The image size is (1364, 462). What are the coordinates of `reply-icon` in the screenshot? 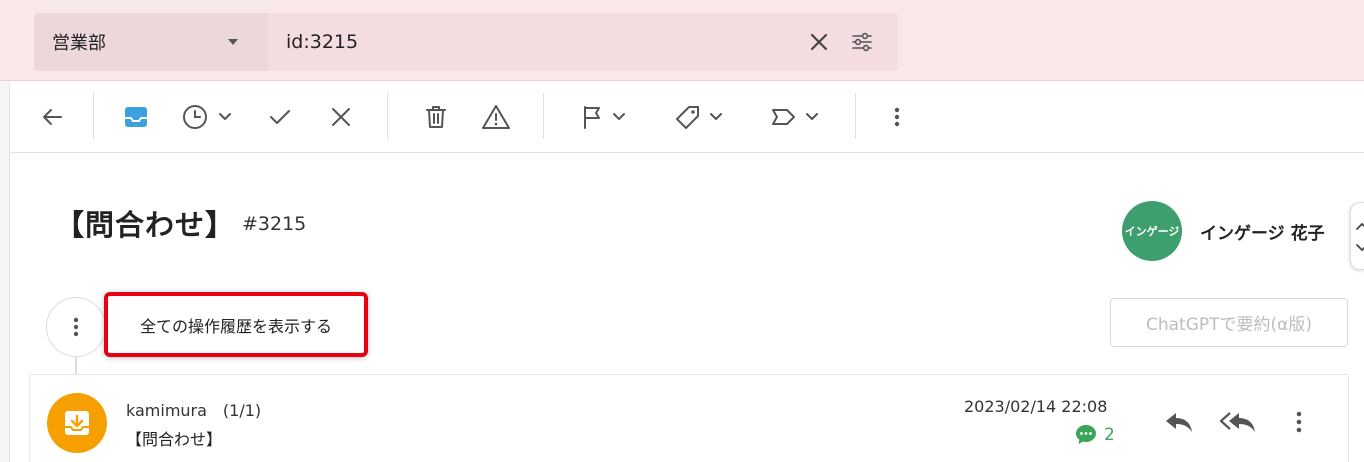 It's located at (1179, 422).